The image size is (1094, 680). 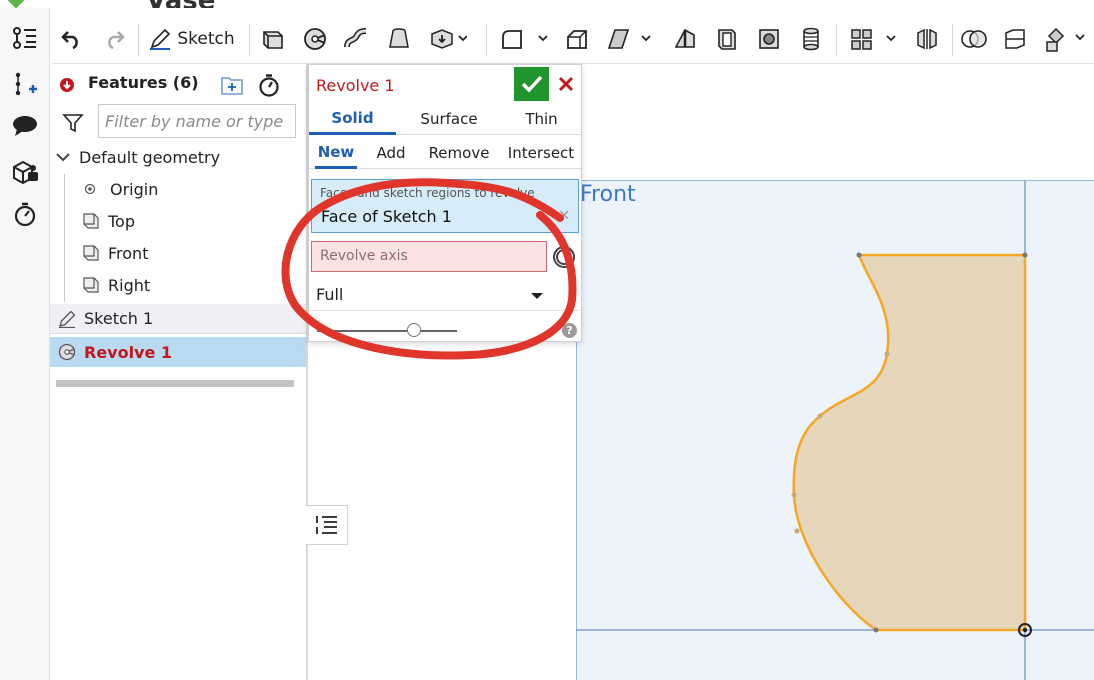 What do you see at coordinates (115, 39) in the screenshot?
I see `redo-icon` at bounding box center [115, 39].